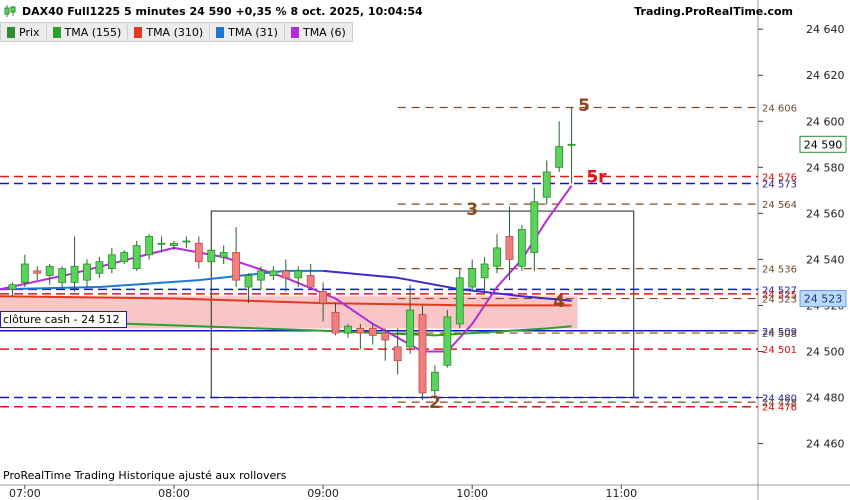 The height and width of the screenshot is (500, 850). I want to click on level-label: 24 573, so click(779, 184).